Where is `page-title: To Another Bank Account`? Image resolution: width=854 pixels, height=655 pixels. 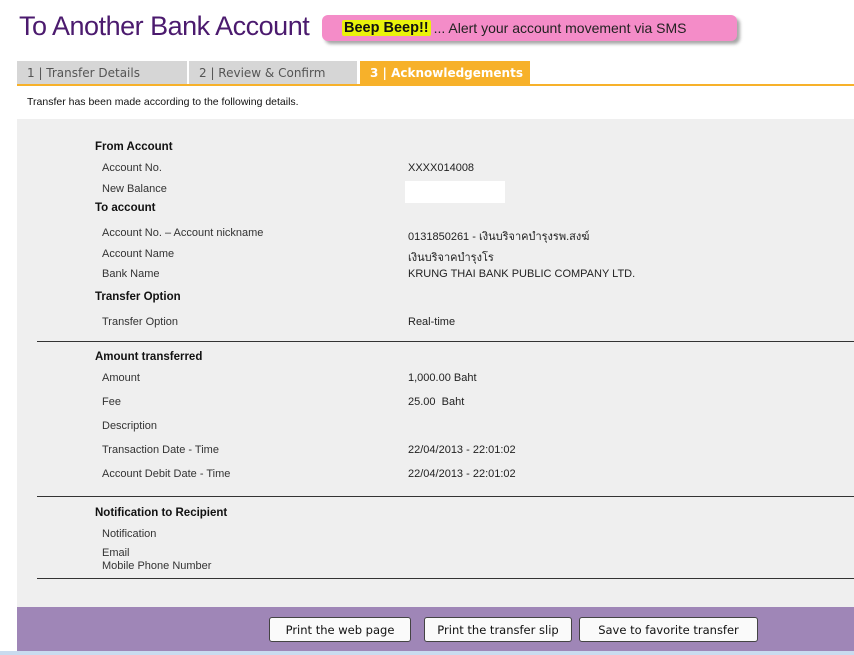
page-title: To Another Bank Account is located at coordinates (164, 26).